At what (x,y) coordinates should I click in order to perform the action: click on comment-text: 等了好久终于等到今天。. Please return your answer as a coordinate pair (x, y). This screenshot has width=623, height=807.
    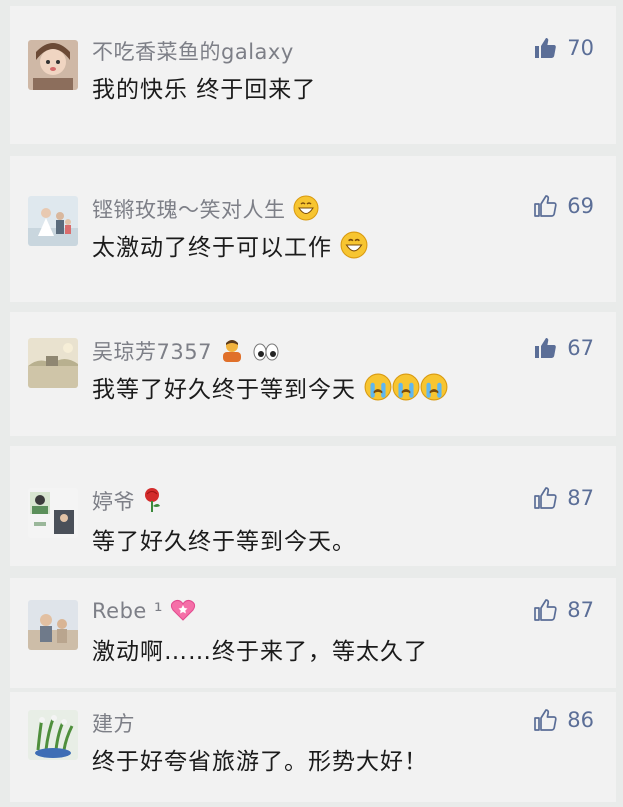
    Looking at the image, I should click on (224, 542).